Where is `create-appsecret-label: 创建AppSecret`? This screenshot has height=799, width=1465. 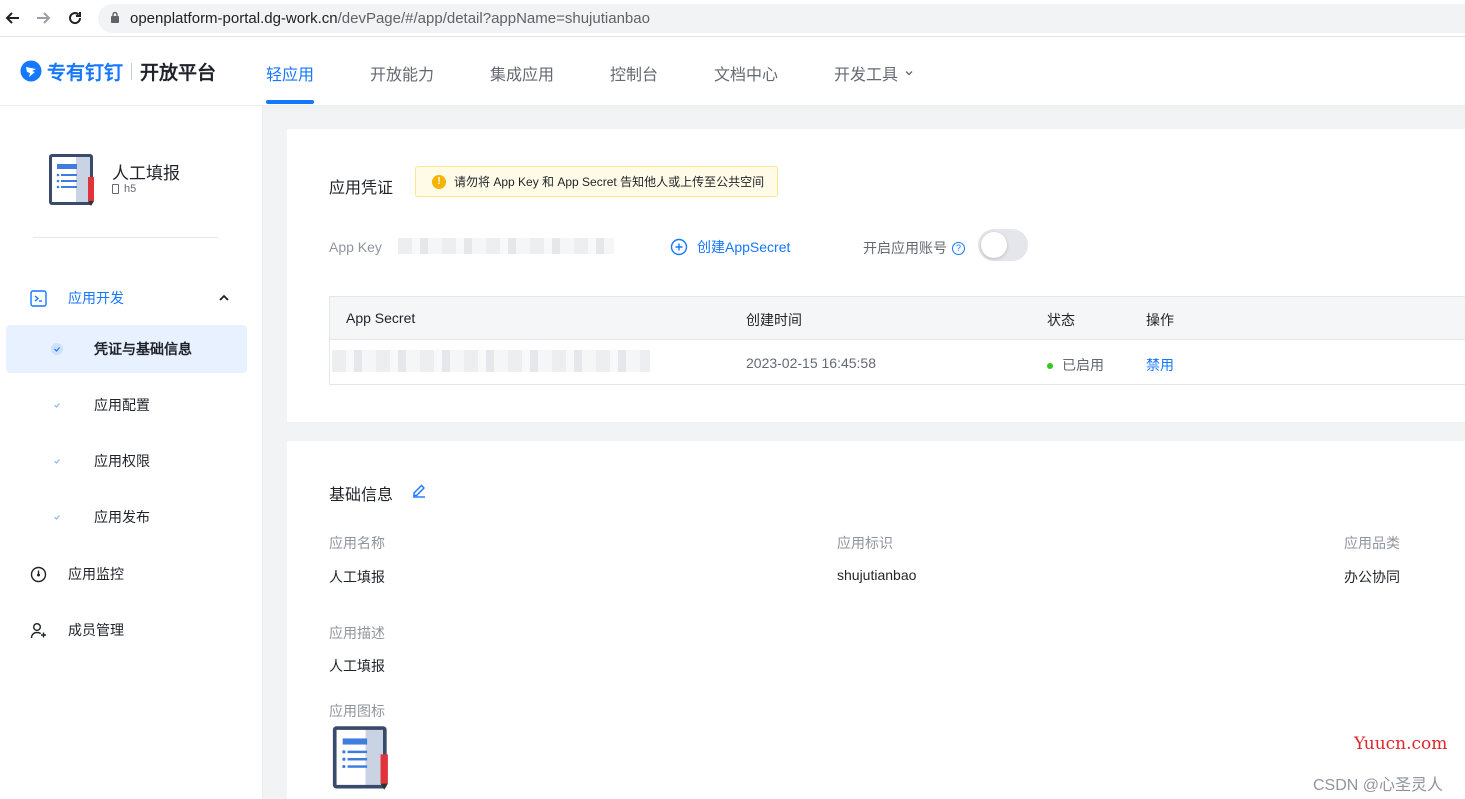 create-appsecret-label: 创建AppSecret is located at coordinates (744, 247).